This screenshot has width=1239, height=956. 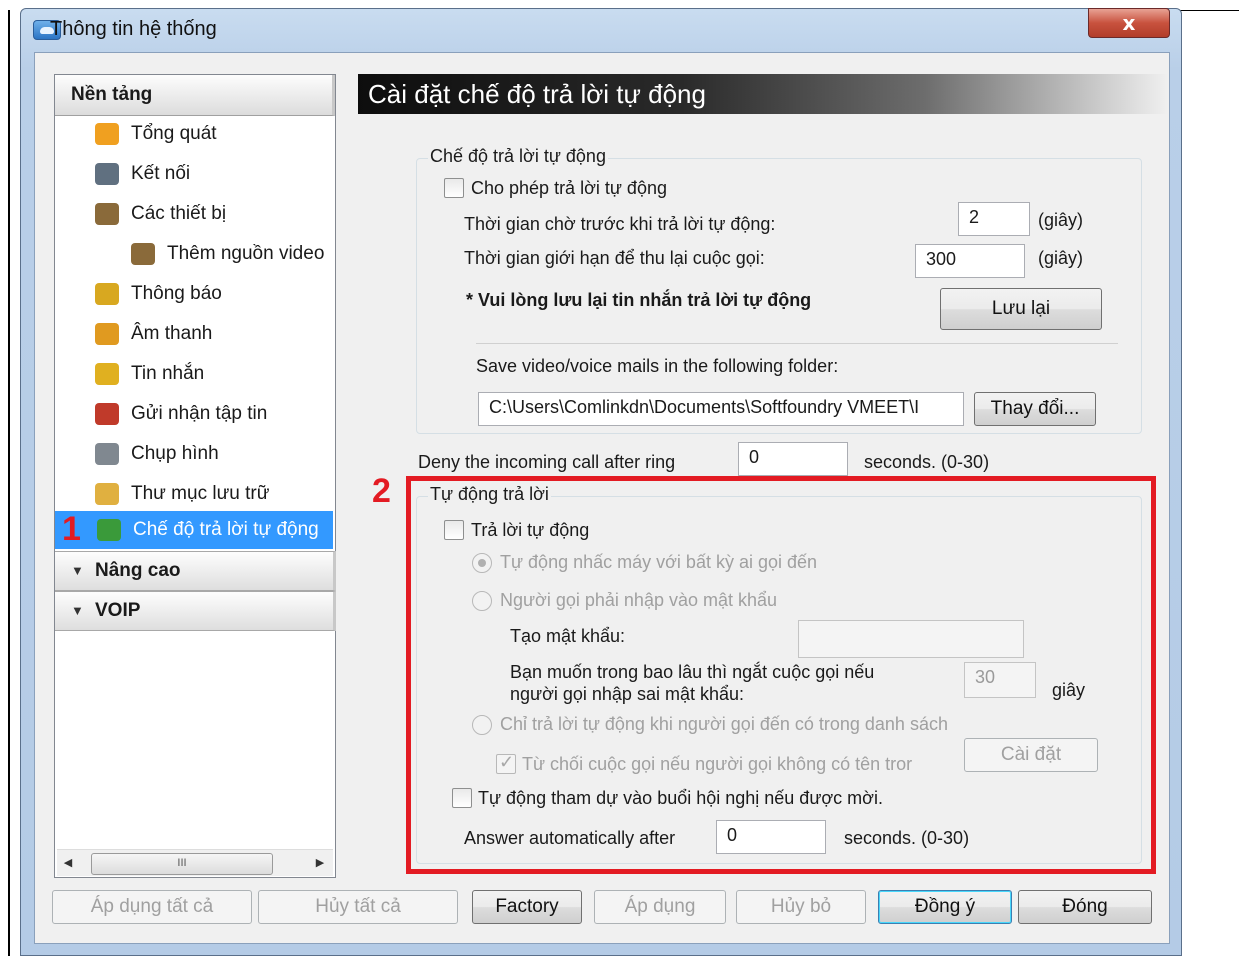 I want to click on wait-time-label: Thời gian chờ trước khi trả lời tự động:, so click(x=620, y=224).